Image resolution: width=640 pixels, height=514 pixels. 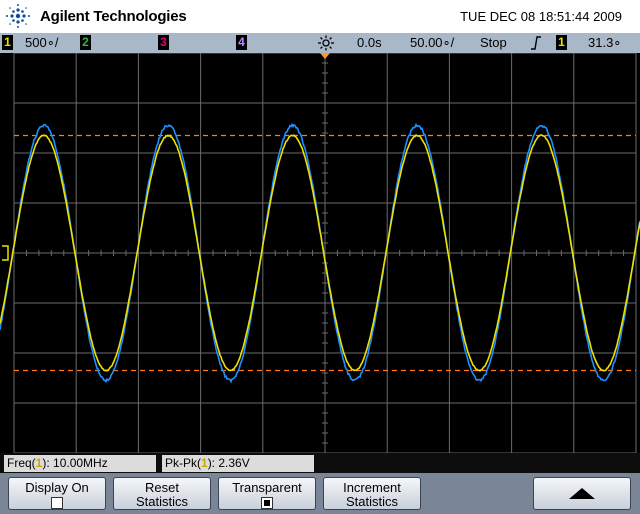 I want to click on trigger-position-marker, so click(x=325, y=56).